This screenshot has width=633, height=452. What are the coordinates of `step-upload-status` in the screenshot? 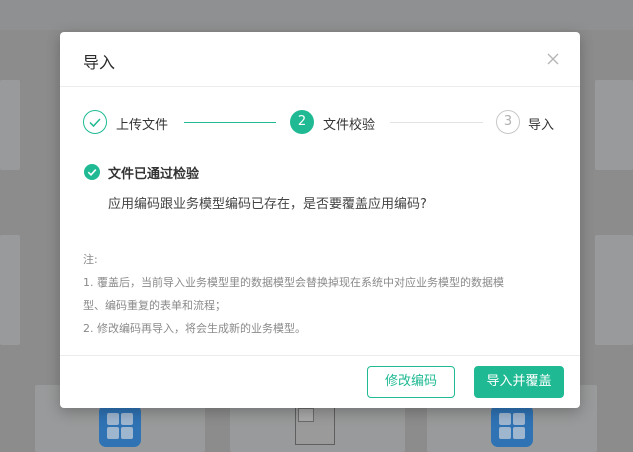 It's located at (95, 122).